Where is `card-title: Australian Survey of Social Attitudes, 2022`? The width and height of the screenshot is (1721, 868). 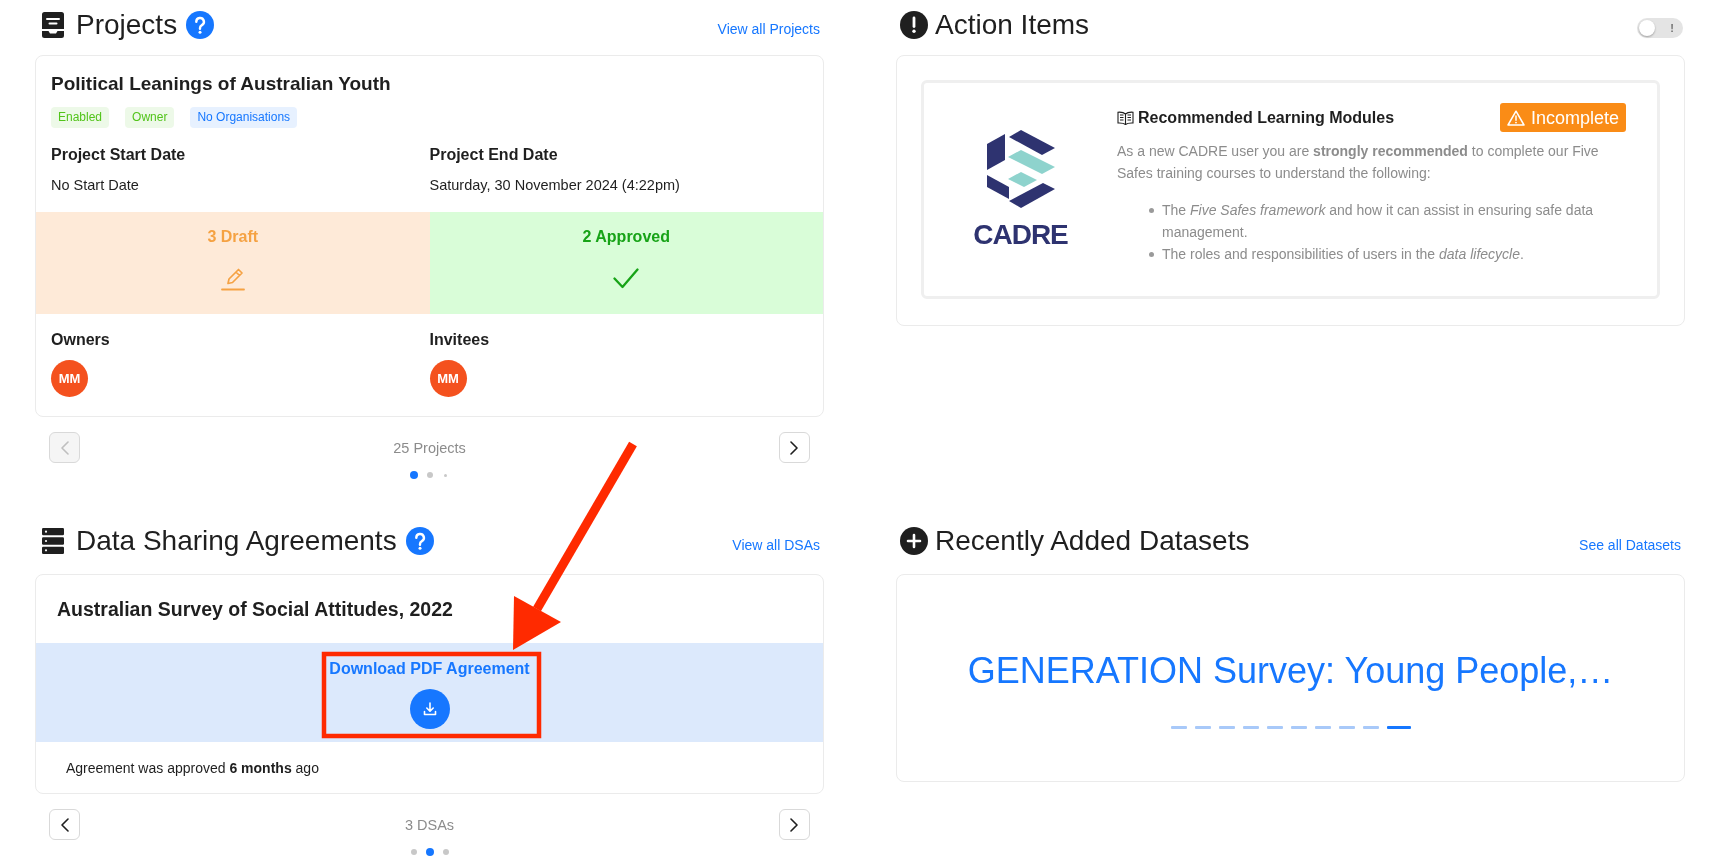 card-title: Australian Survey of Social Attitudes, 2022 is located at coordinates (255, 609).